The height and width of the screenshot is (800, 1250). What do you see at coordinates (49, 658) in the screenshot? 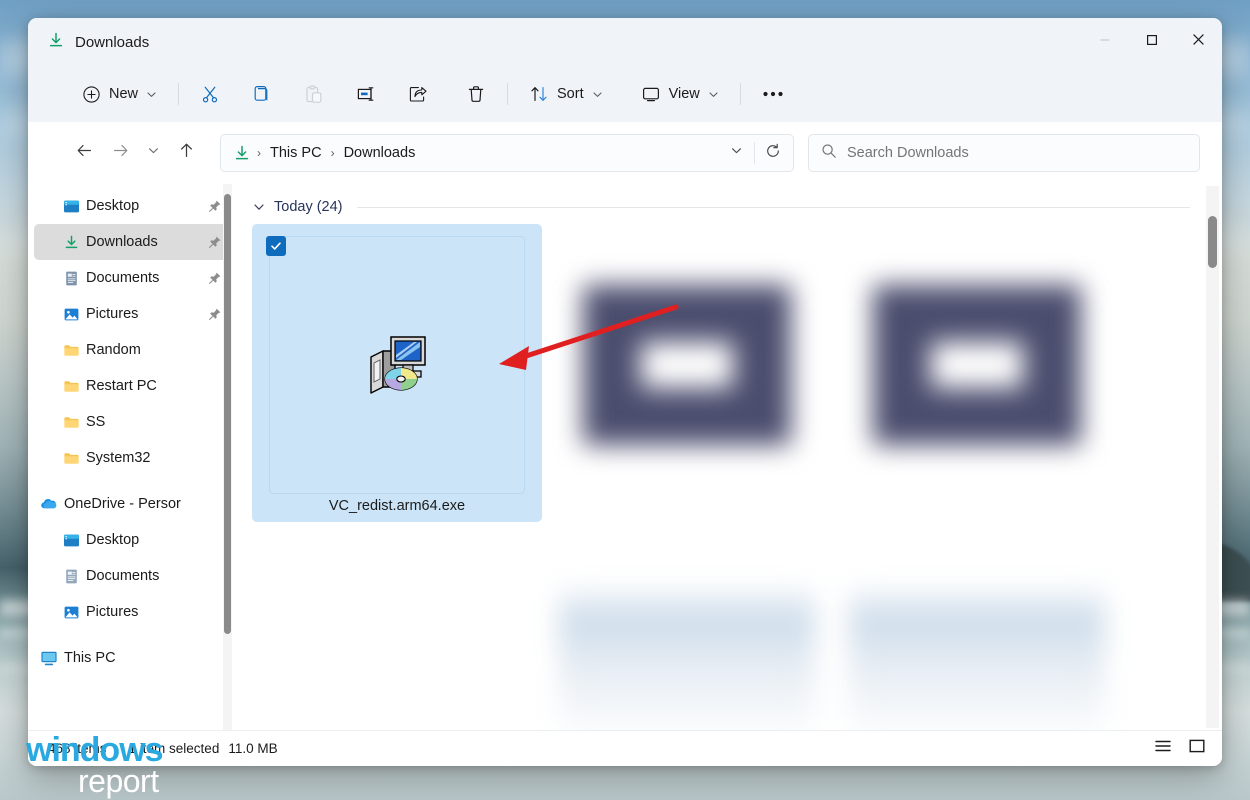
I see `this-pc-icon` at bounding box center [49, 658].